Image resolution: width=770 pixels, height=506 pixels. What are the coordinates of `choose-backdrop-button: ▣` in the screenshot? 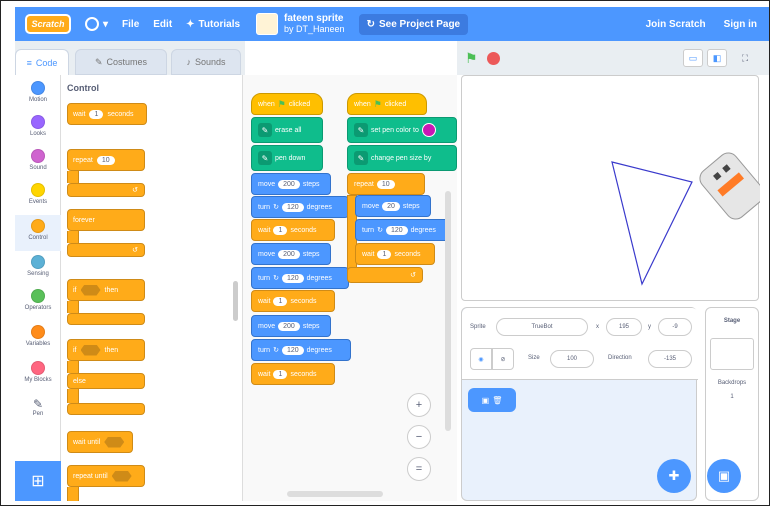 It's located at (724, 476).